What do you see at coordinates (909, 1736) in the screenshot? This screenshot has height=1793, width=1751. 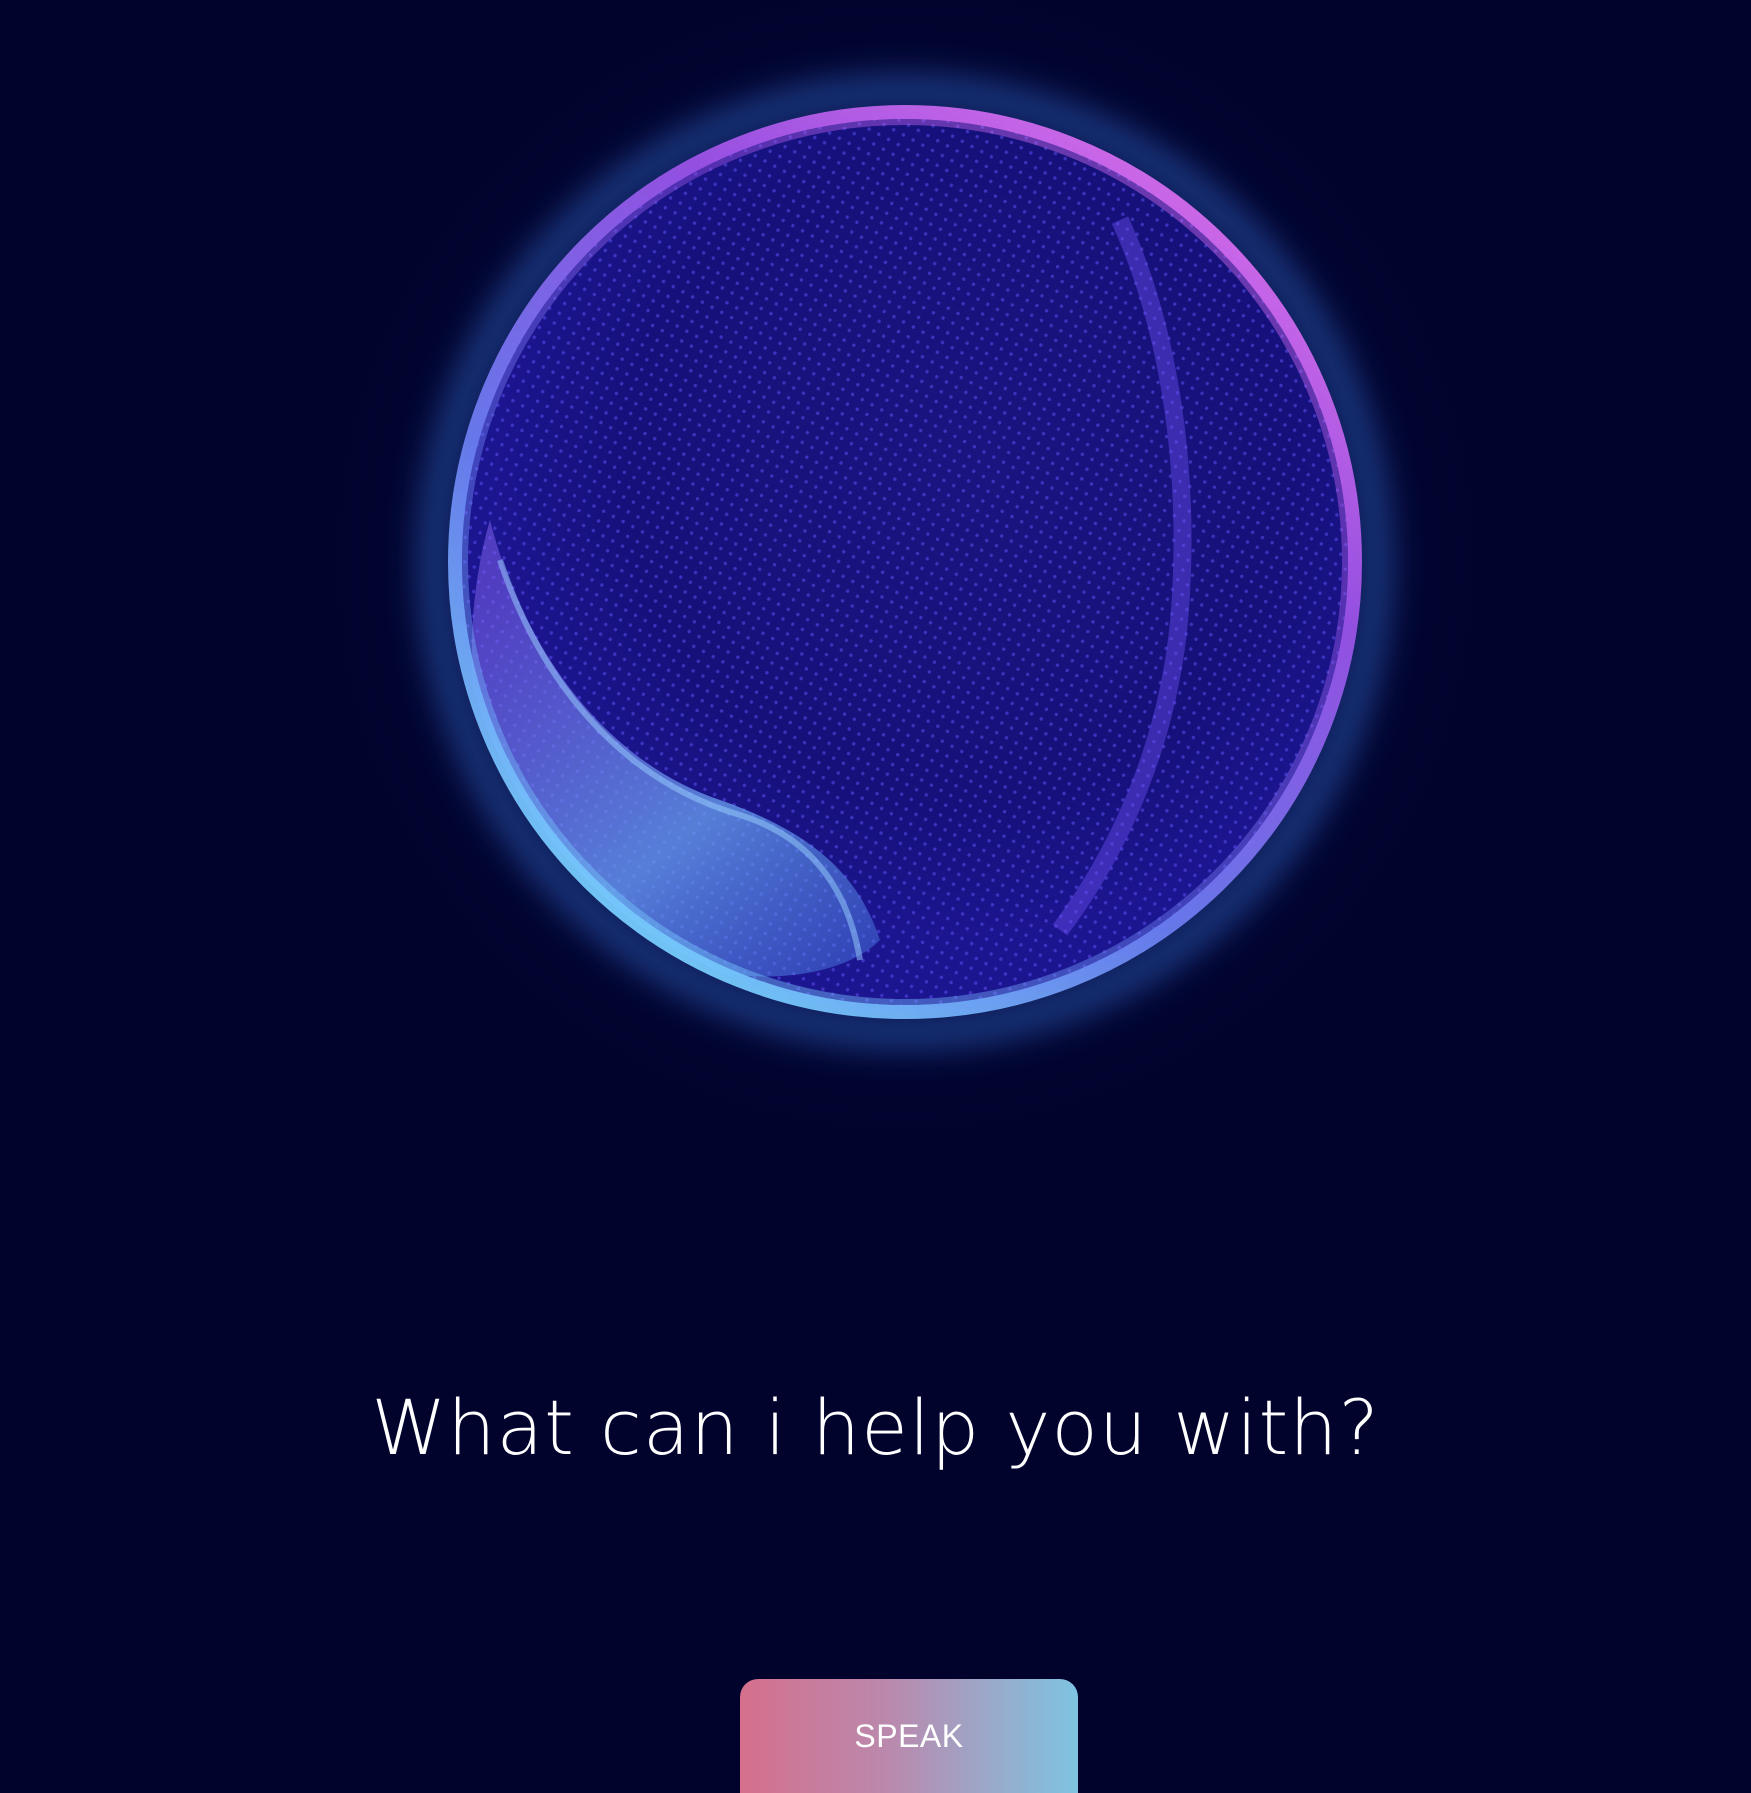 I see `speak-button: SPEAK` at bounding box center [909, 1736].